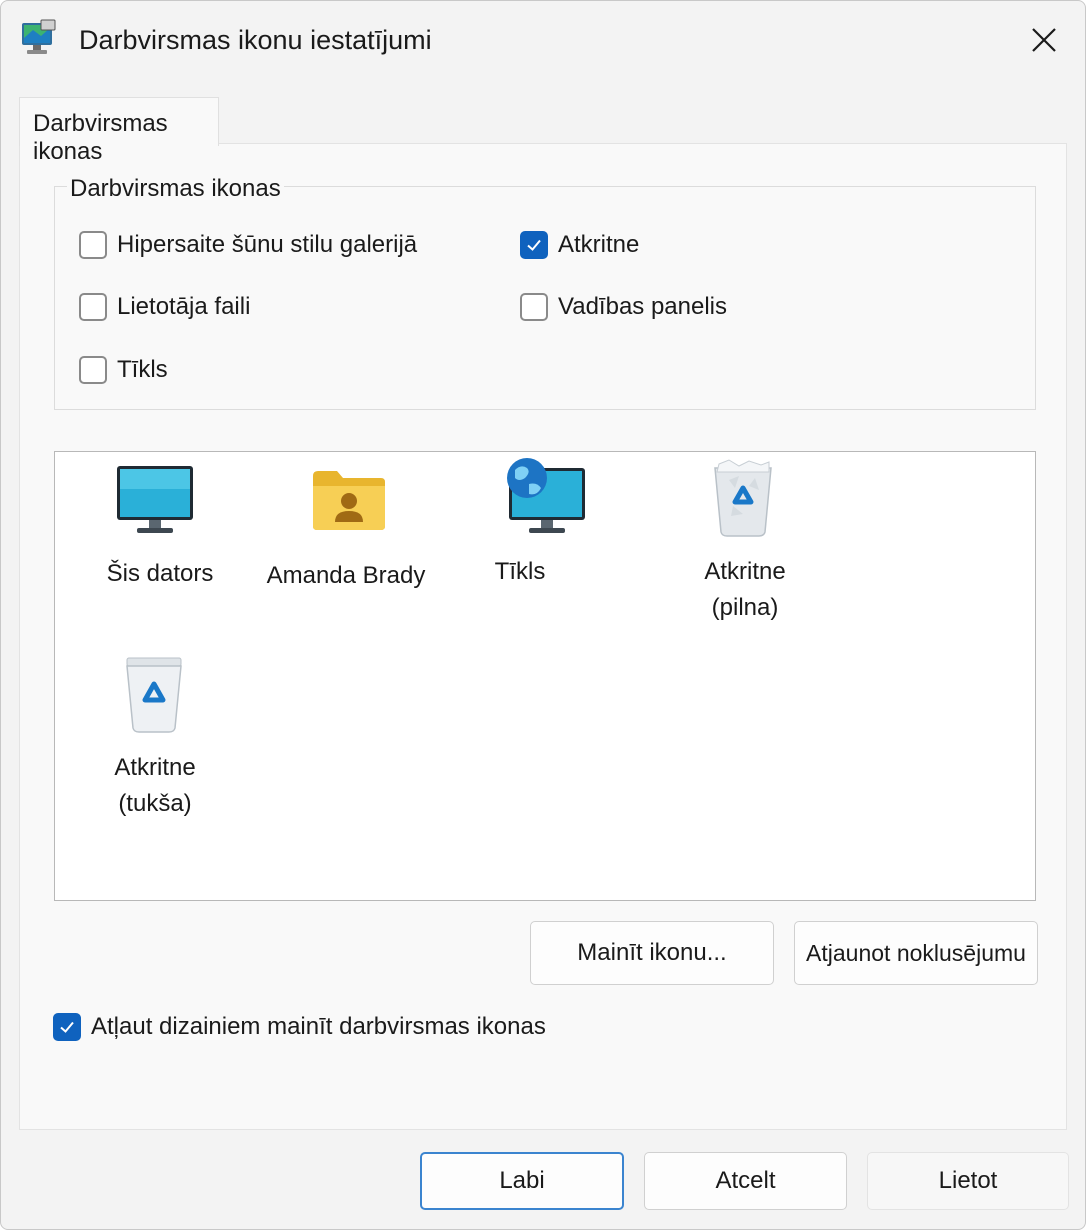 This screenshot has height=1230, width=1086. I want to click on network-globe-monitor-icon, so click(546, 495).